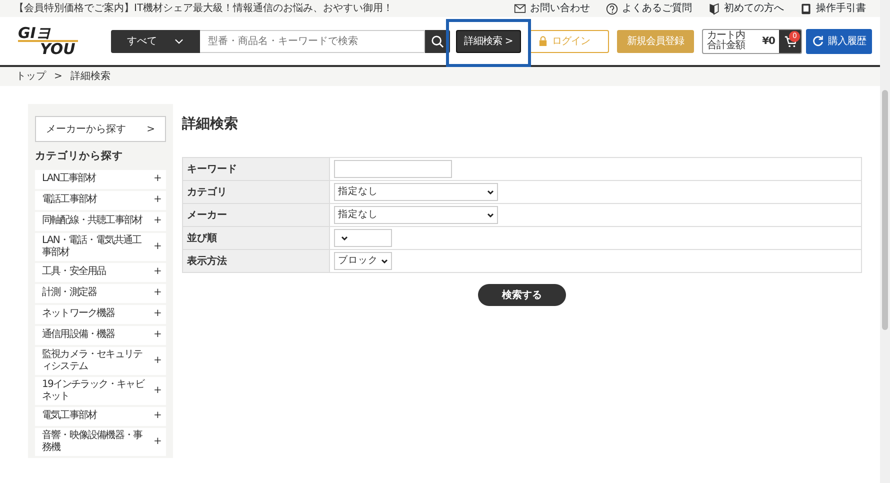 The image size is (890, 483). What do you see at coordinates (79, 156) in the screenshot?
I see `category-heading: カテゴリから探す` at bounding box center [79, 156].